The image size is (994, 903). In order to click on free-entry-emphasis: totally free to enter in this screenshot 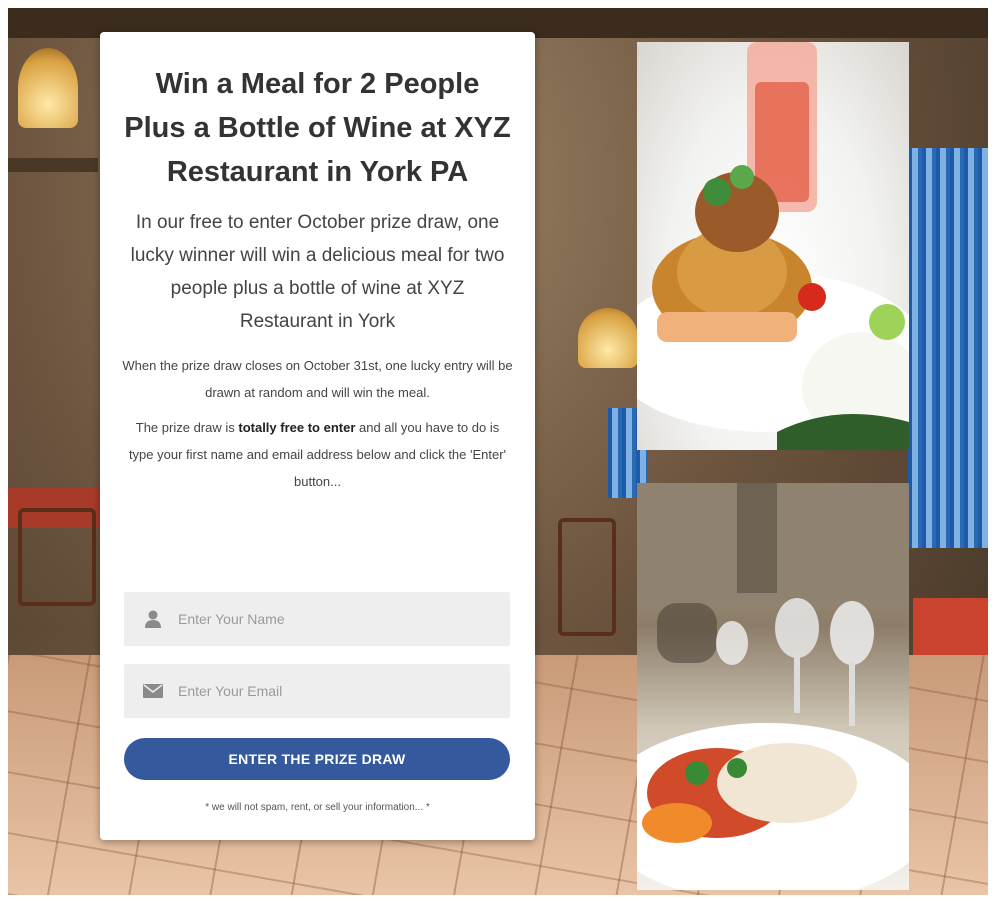, I will do `click(297, 427)`.